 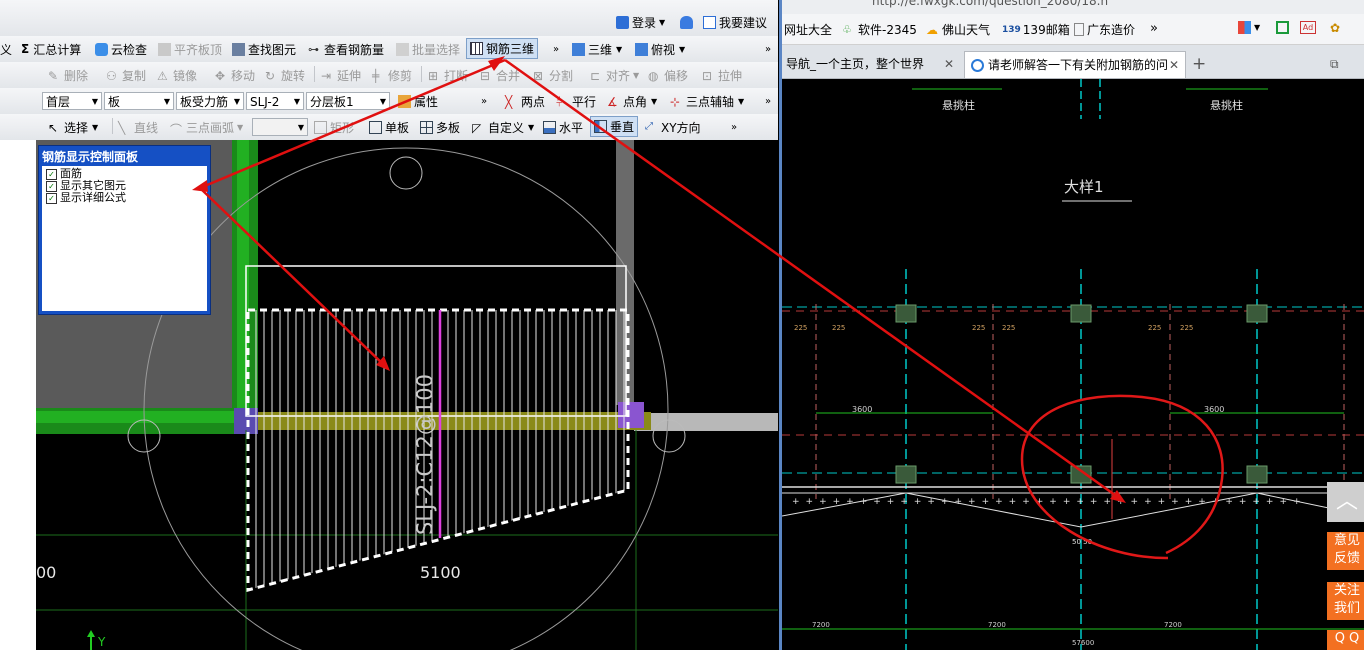 I want to click on panel-option-show-formula: ✓ 显示详细公式, so click(x=124, y=198).